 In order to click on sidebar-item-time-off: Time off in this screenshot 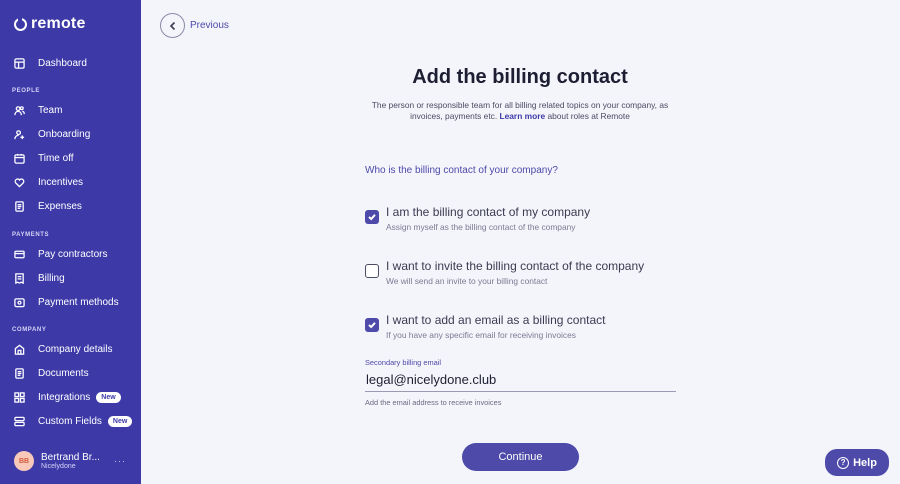, I will do `click(70, 158)`.